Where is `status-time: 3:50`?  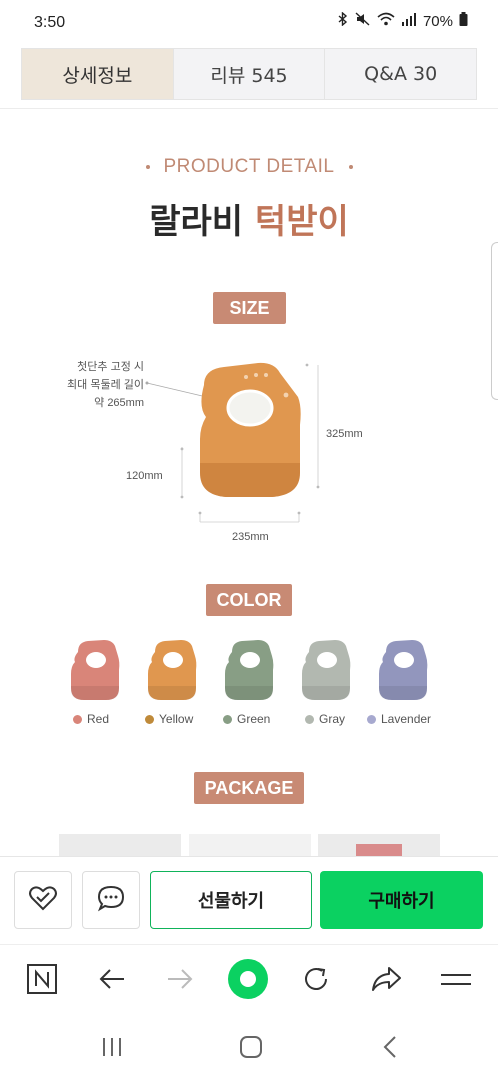 status-time: 3:50 is located at coordinates (50, 22).